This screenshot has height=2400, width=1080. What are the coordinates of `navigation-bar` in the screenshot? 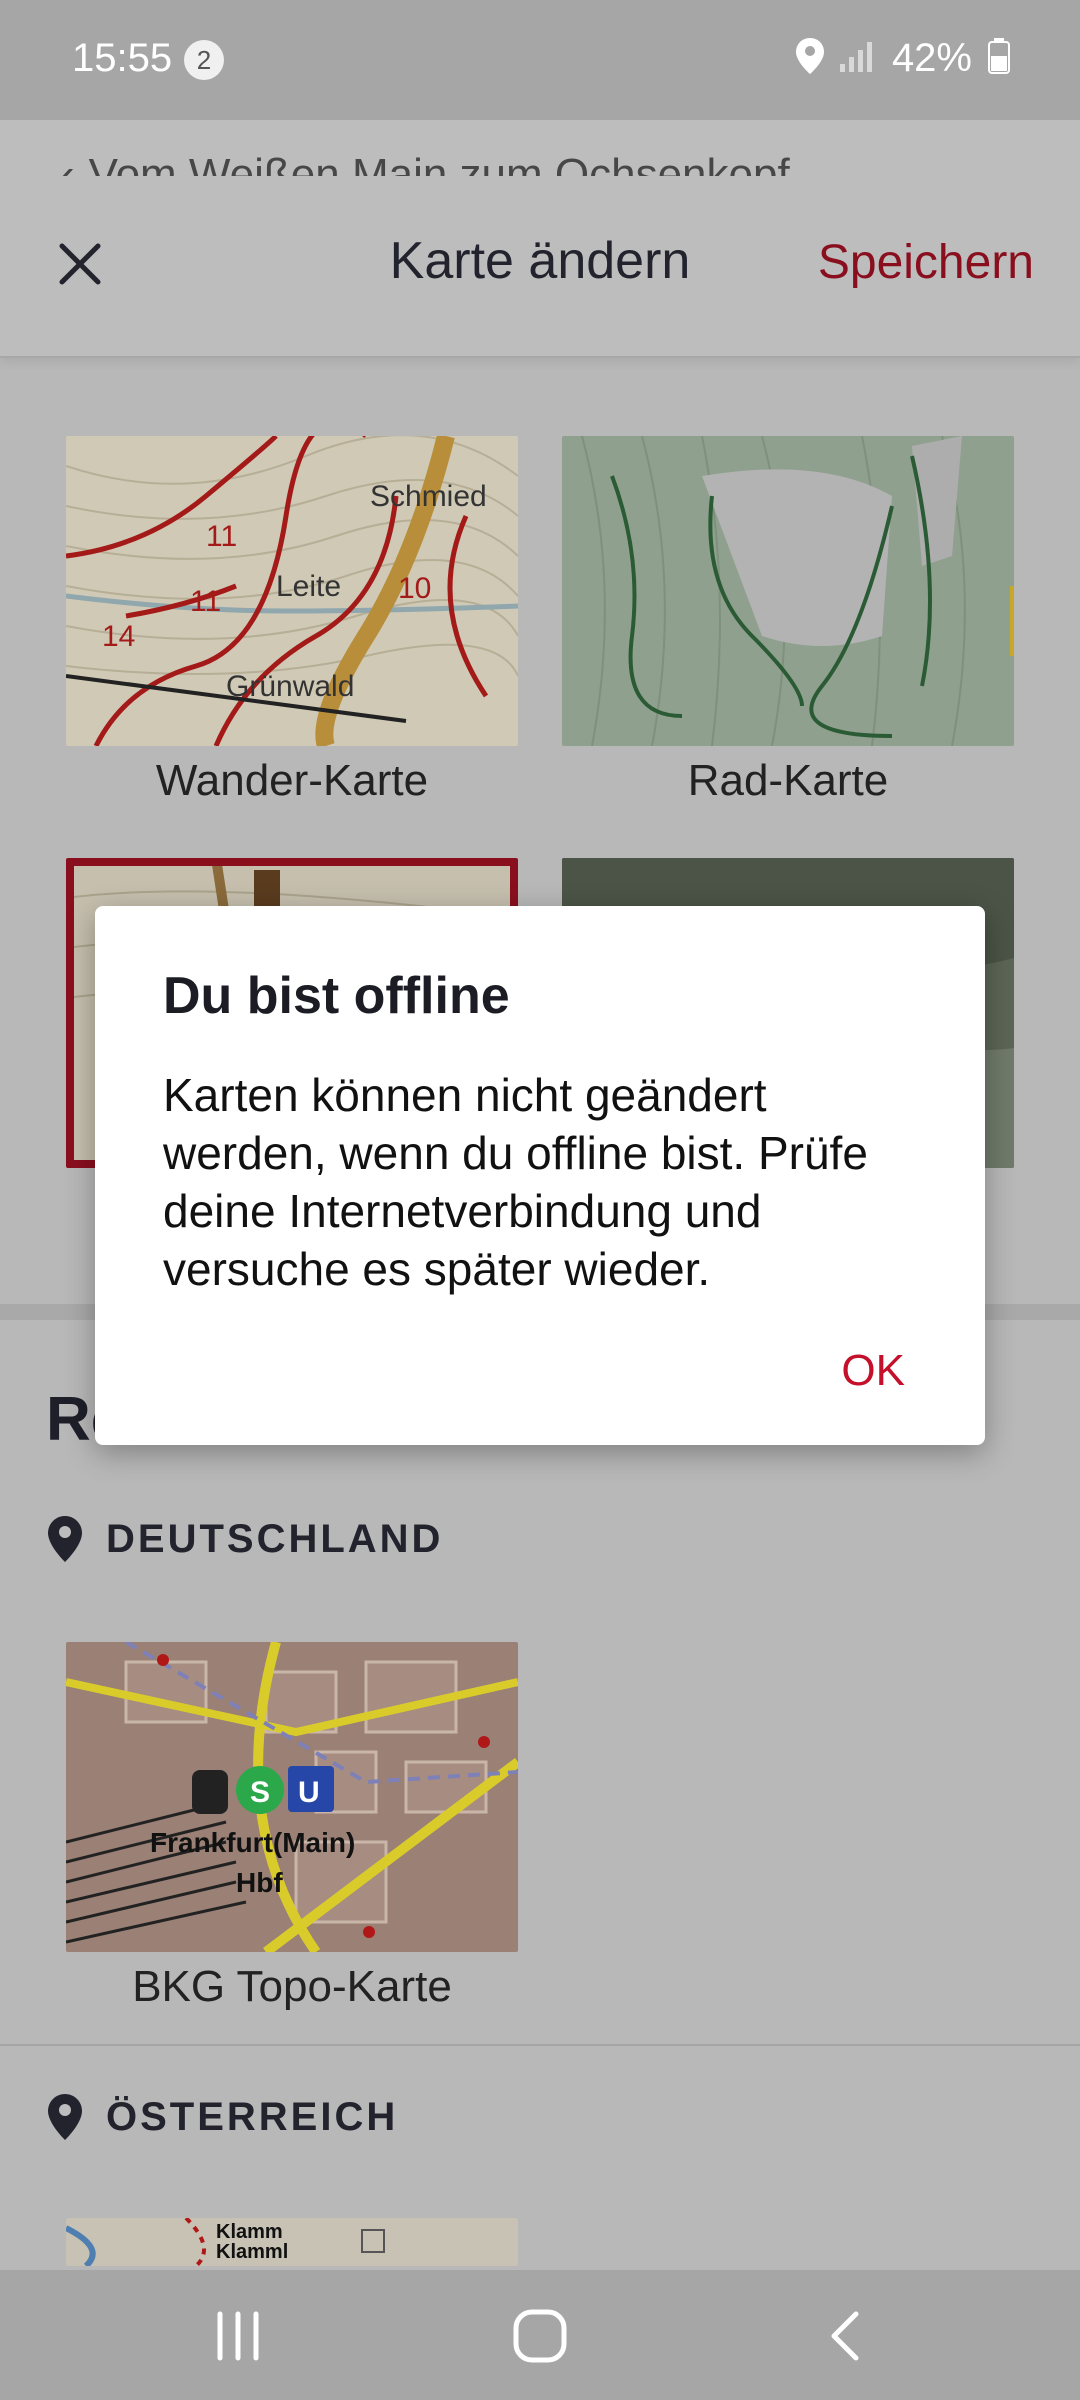 It's located at (540, 2335).